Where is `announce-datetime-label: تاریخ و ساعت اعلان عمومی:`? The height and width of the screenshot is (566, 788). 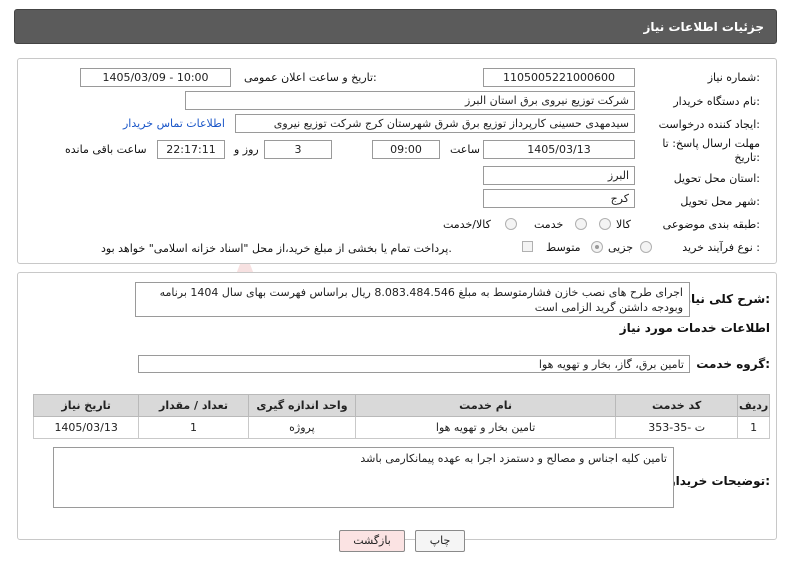 announce-datetime-label: تاریخ و ساعت اعلان عمومی: is located at coordinates (310, 77).